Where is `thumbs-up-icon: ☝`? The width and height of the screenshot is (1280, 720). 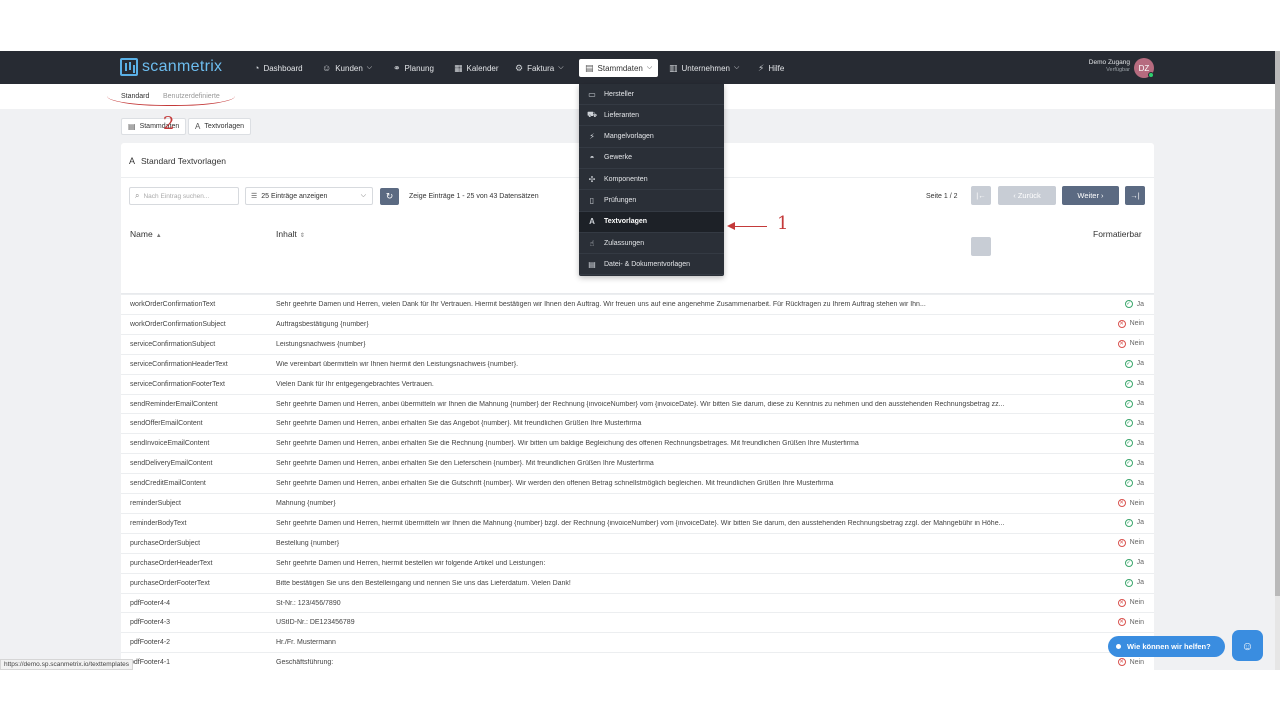 thumbs-up-icon: ☝ is located at coordinates (592, 243).